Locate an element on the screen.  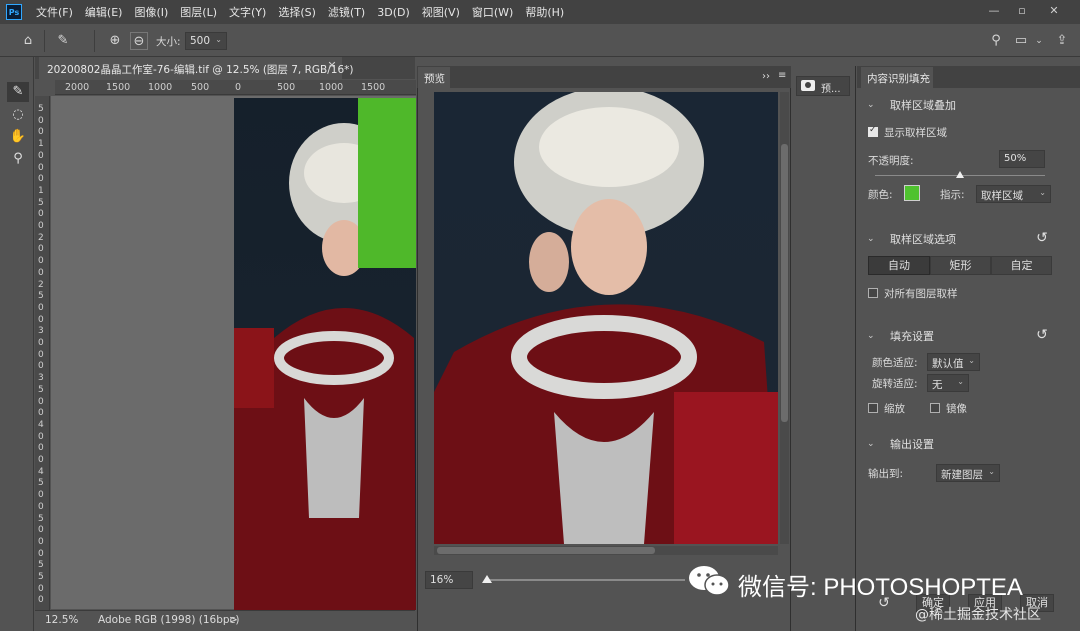
menu-filter: 滤镜(T) is located at coordinates (346, 12).